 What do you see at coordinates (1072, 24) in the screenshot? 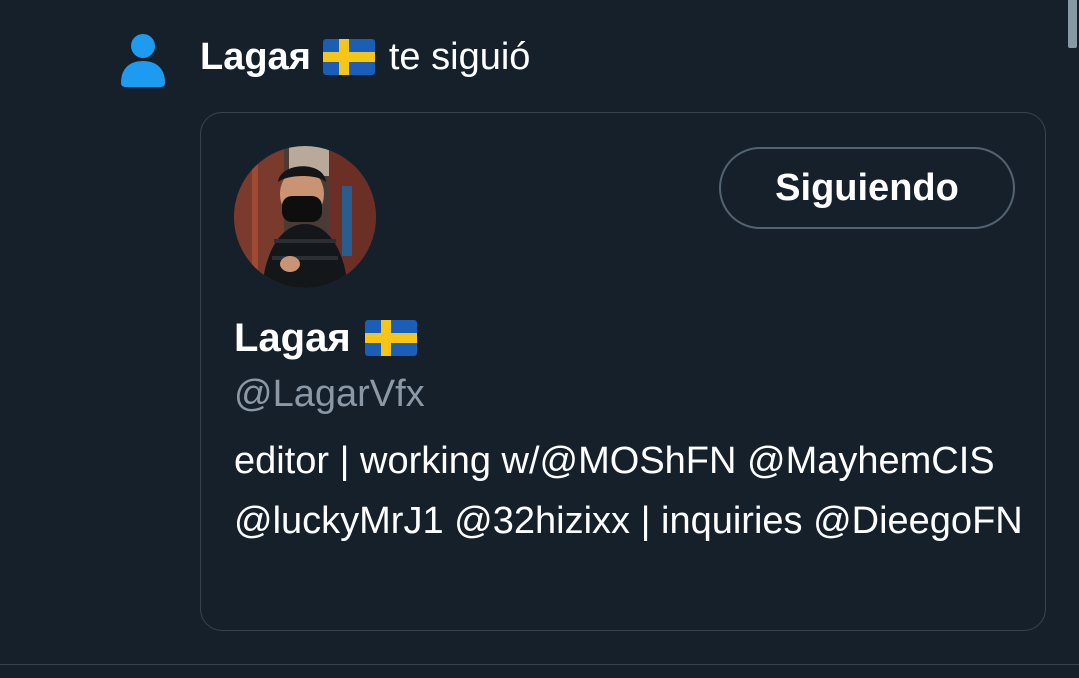
I see `scrollbar-thumb` at bounding box center [1072, 24].